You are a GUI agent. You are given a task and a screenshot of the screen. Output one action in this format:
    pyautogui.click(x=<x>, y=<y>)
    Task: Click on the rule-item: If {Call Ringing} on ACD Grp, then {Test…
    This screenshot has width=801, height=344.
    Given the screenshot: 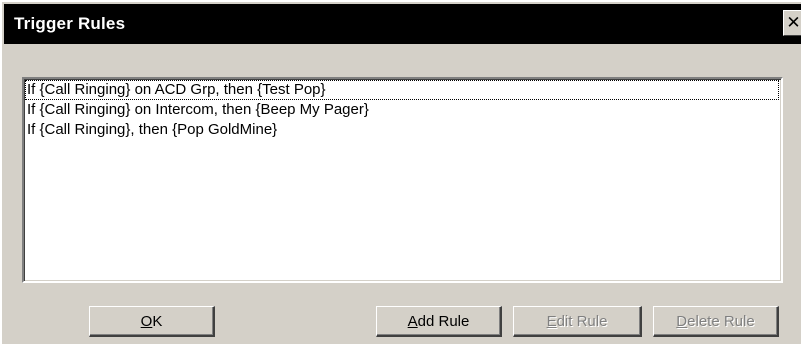 What is the action you would take?
    pyautogui.click(x=402, y=90)
    